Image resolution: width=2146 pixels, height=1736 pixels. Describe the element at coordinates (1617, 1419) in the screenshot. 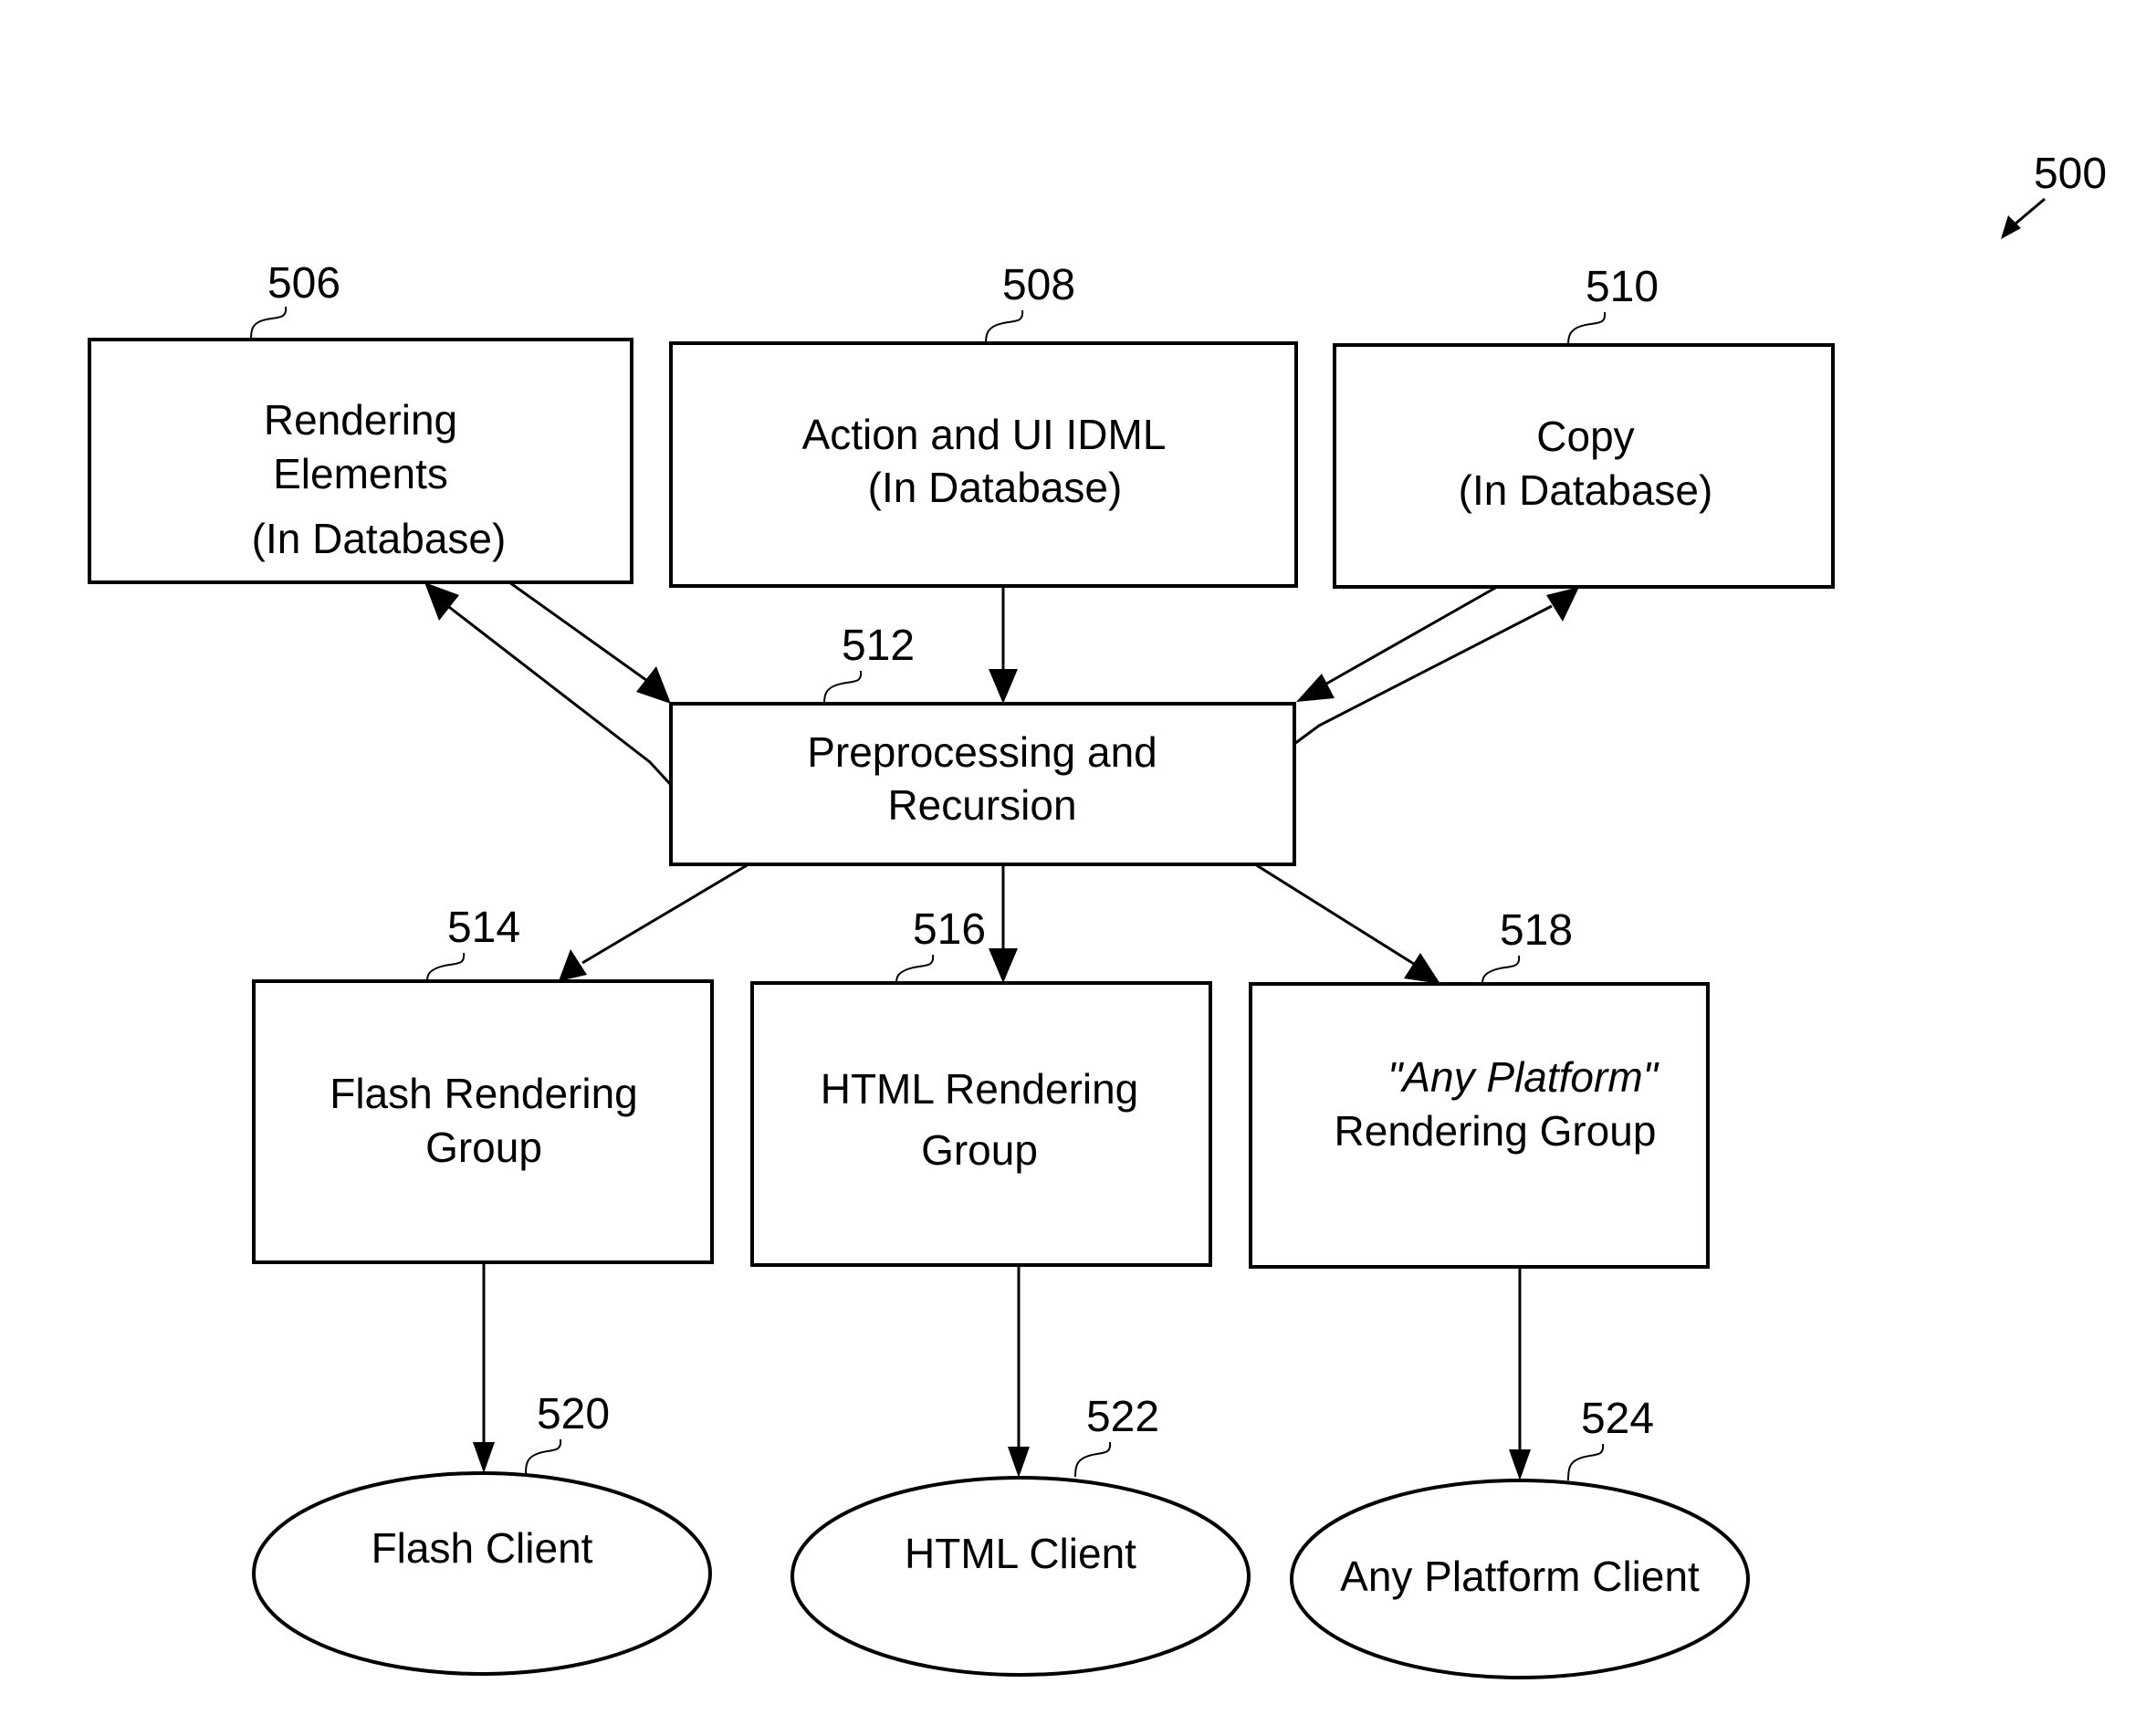

I see `ref-label-524: 524` at that location.